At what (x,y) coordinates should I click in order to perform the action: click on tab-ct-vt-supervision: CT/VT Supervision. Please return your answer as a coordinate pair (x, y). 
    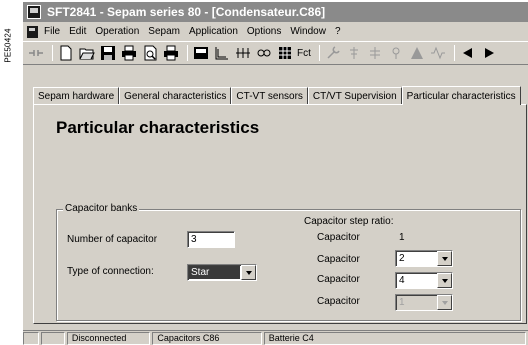
    Looking at the image, I should click on (354, 95).